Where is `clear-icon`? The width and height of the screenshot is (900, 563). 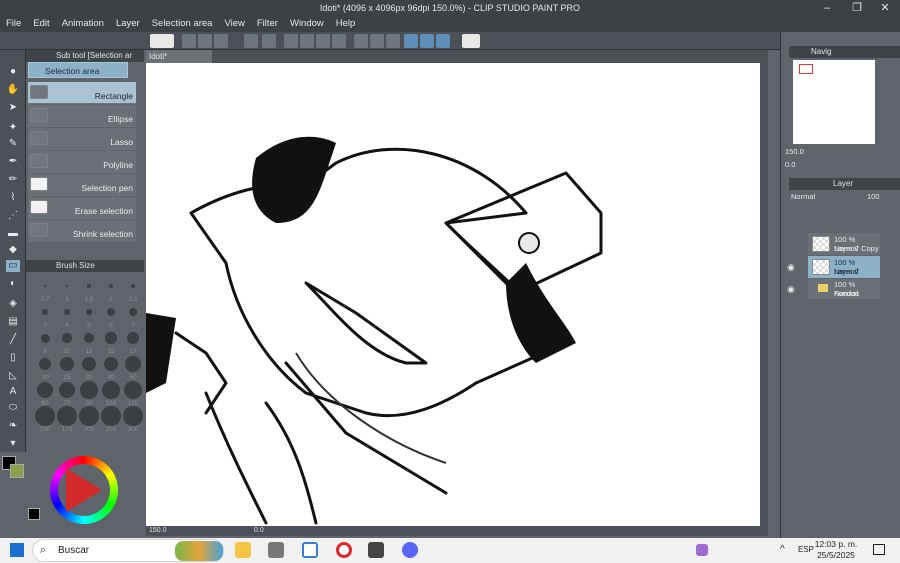 clear-icon is located at coordinates (291, 41).